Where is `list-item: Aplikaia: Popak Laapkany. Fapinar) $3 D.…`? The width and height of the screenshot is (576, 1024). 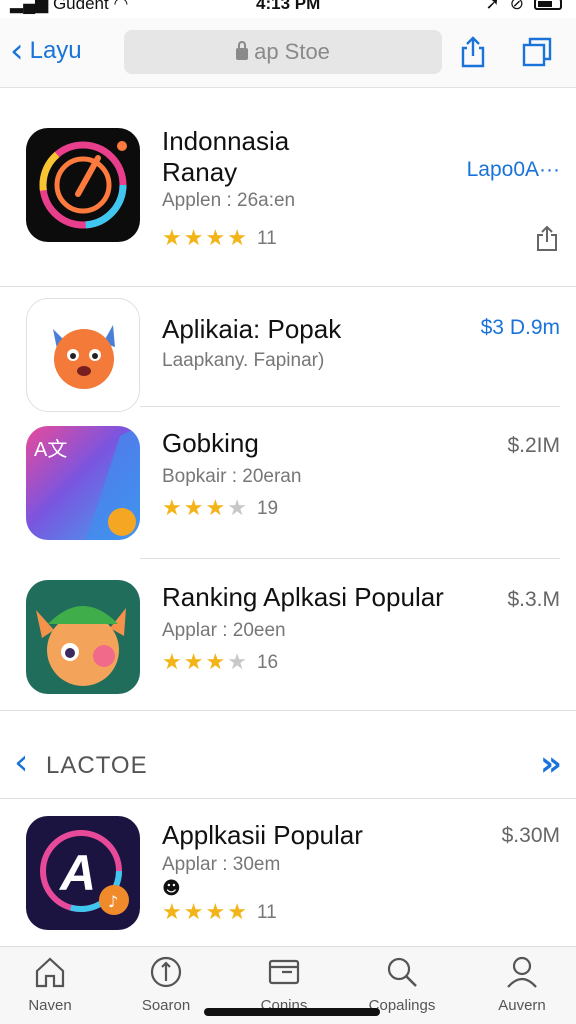 list-item: Aplikaia: Popak Laapkany. Fapinar) $3 D.… is located at coordinates (288, 349).